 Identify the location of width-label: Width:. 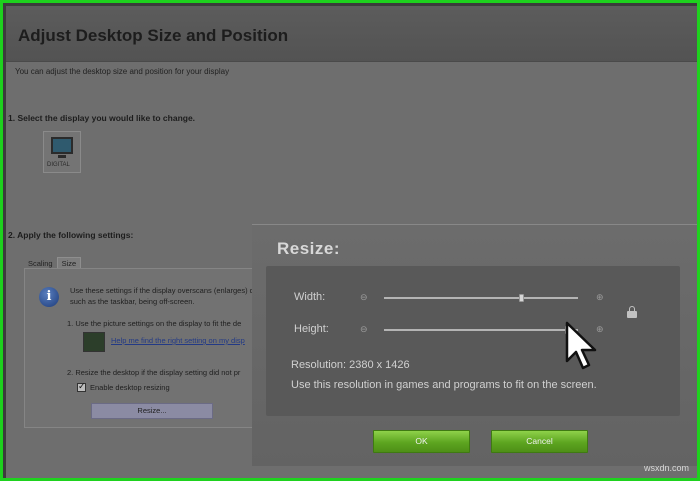
(310, 297).